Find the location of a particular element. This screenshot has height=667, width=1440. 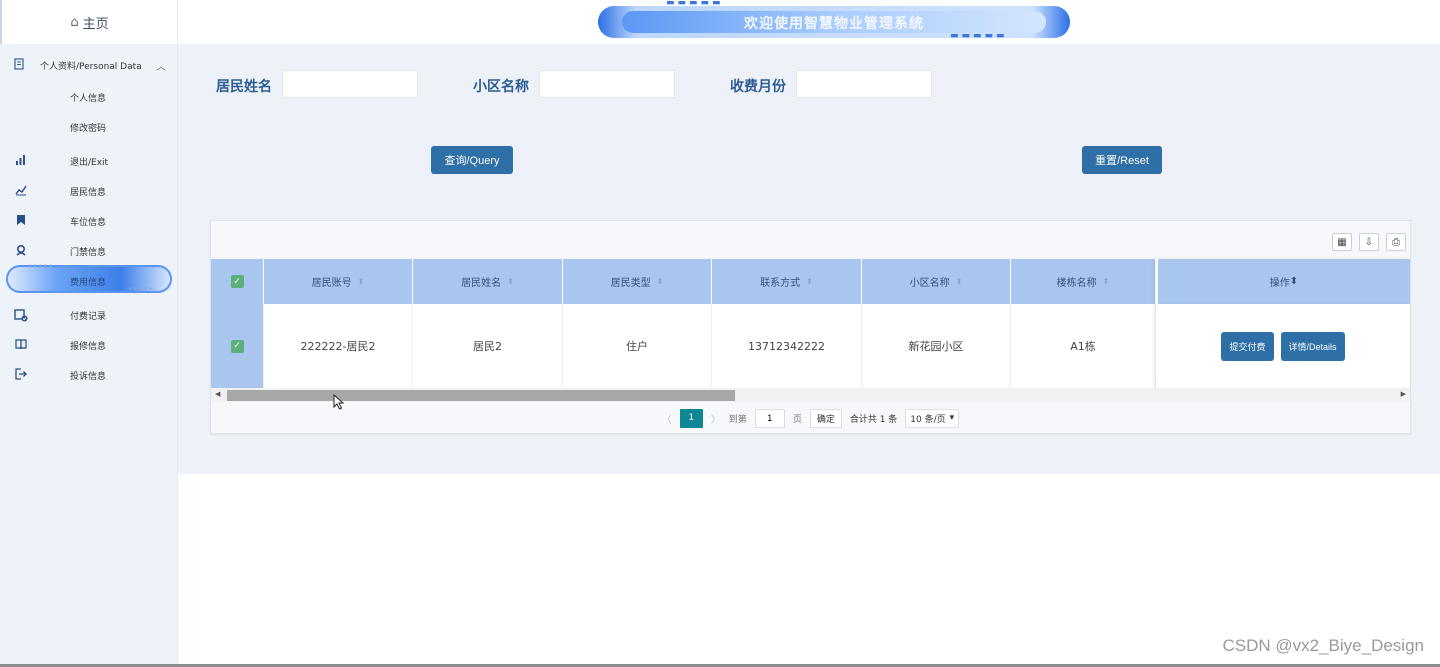

print-icon: ⎙ is located at coordinates (1396, 242).